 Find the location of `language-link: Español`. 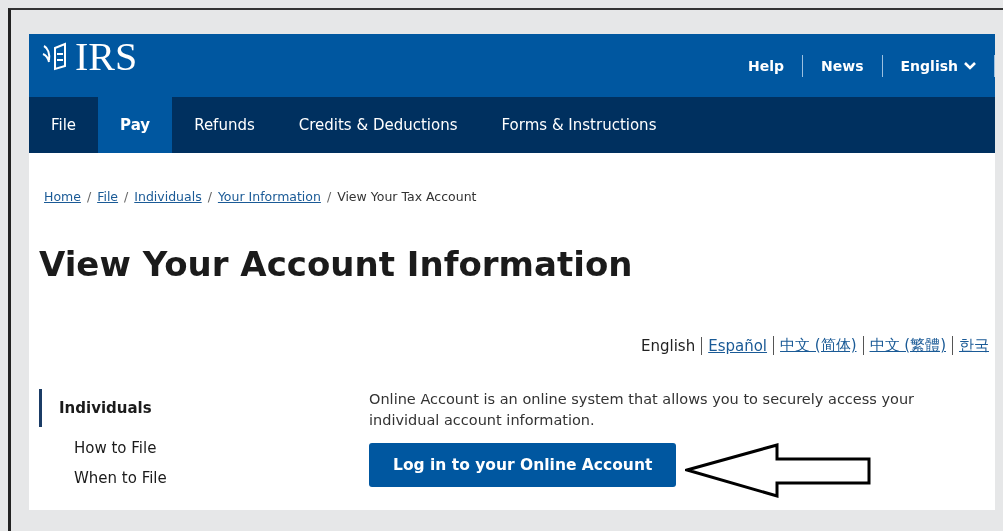

language-link: Español is located at coordinates (737, 345).